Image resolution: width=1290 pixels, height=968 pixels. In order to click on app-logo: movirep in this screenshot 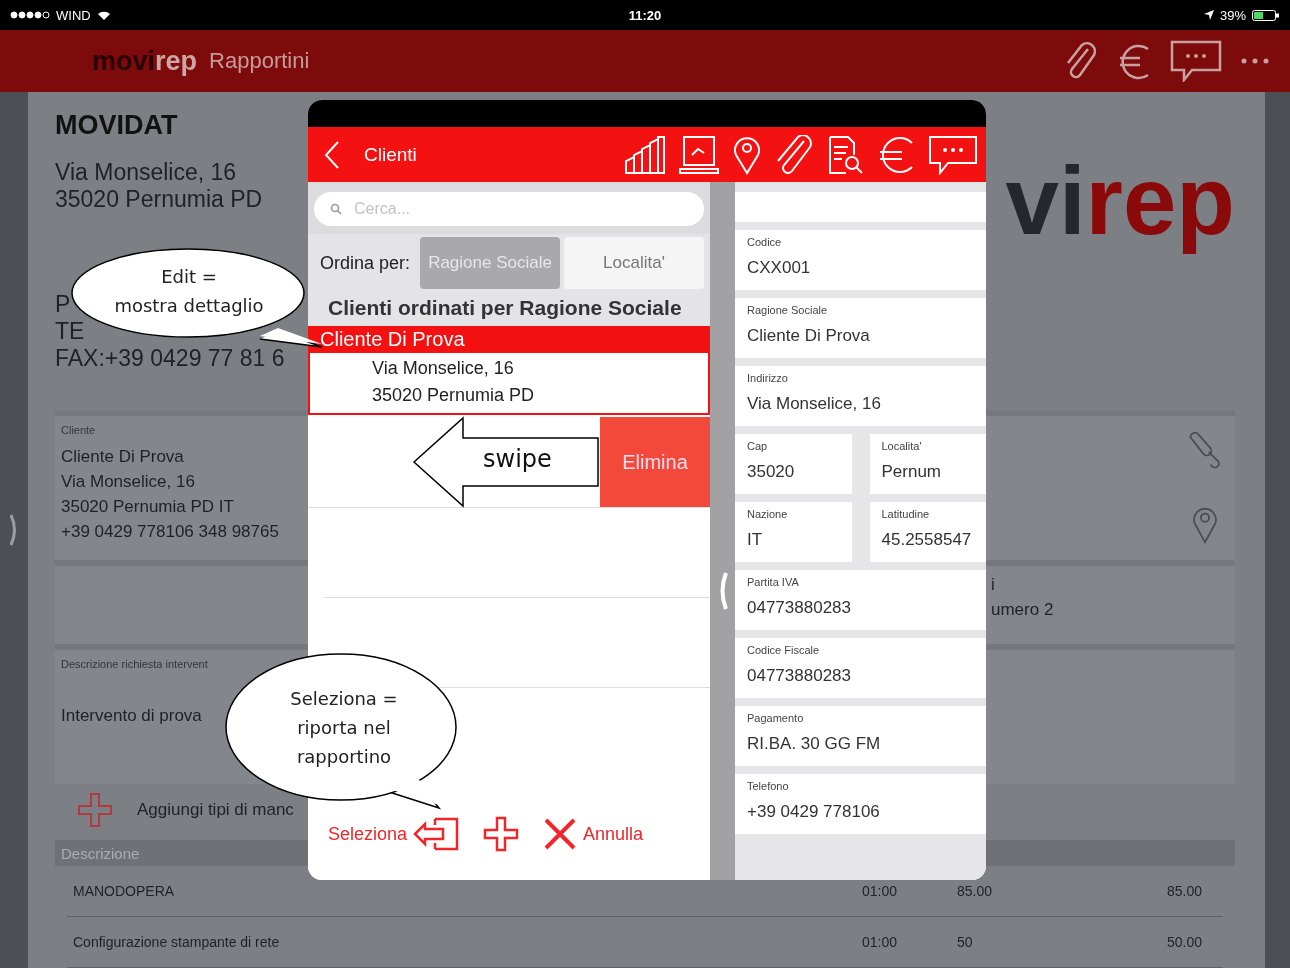, I will do `click(145, 61)`.